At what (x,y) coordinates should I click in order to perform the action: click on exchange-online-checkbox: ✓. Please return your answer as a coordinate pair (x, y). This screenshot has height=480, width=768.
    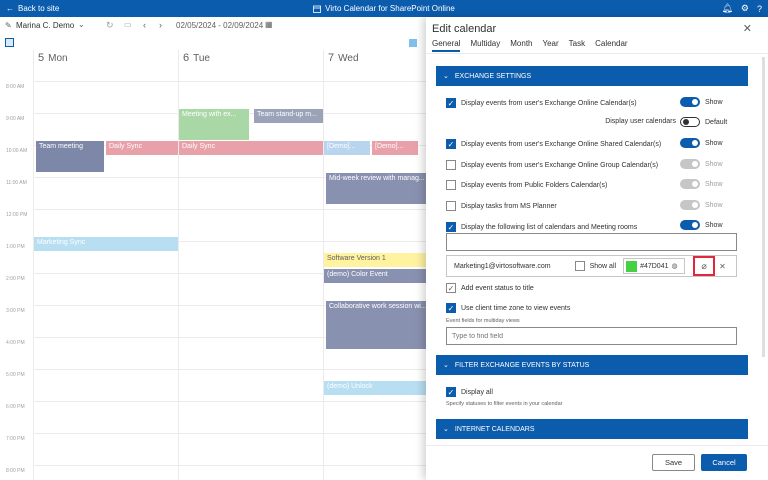
    Looking at the image, I should click on (451, 103).